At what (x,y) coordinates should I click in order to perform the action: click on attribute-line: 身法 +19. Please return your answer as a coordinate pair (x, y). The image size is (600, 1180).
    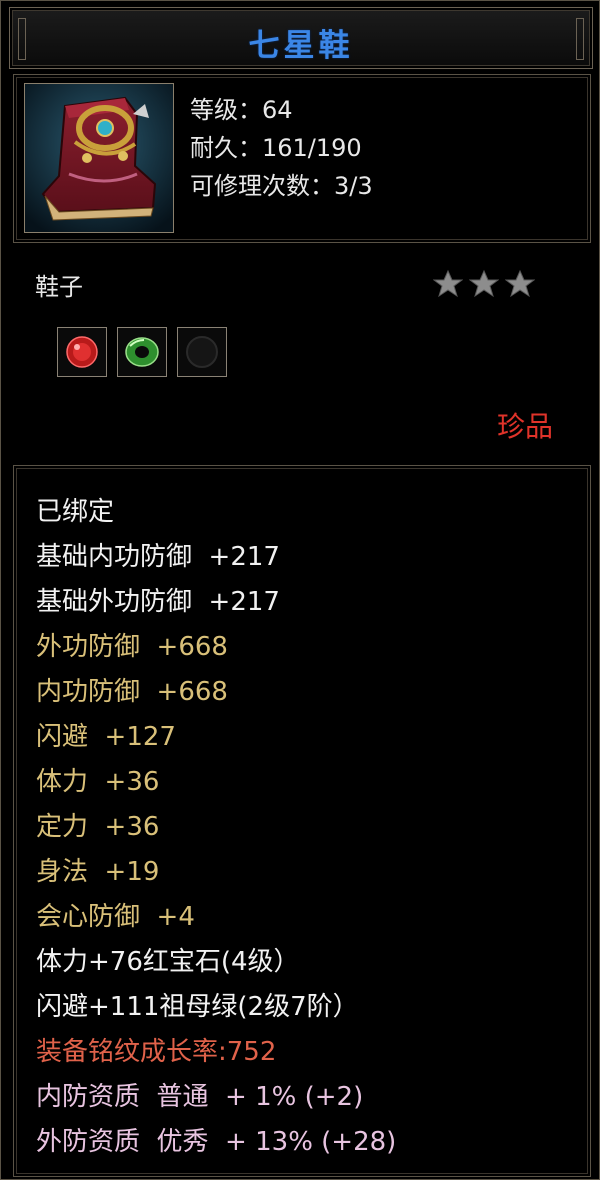
    Looking at the image, I should click on (98, 872).